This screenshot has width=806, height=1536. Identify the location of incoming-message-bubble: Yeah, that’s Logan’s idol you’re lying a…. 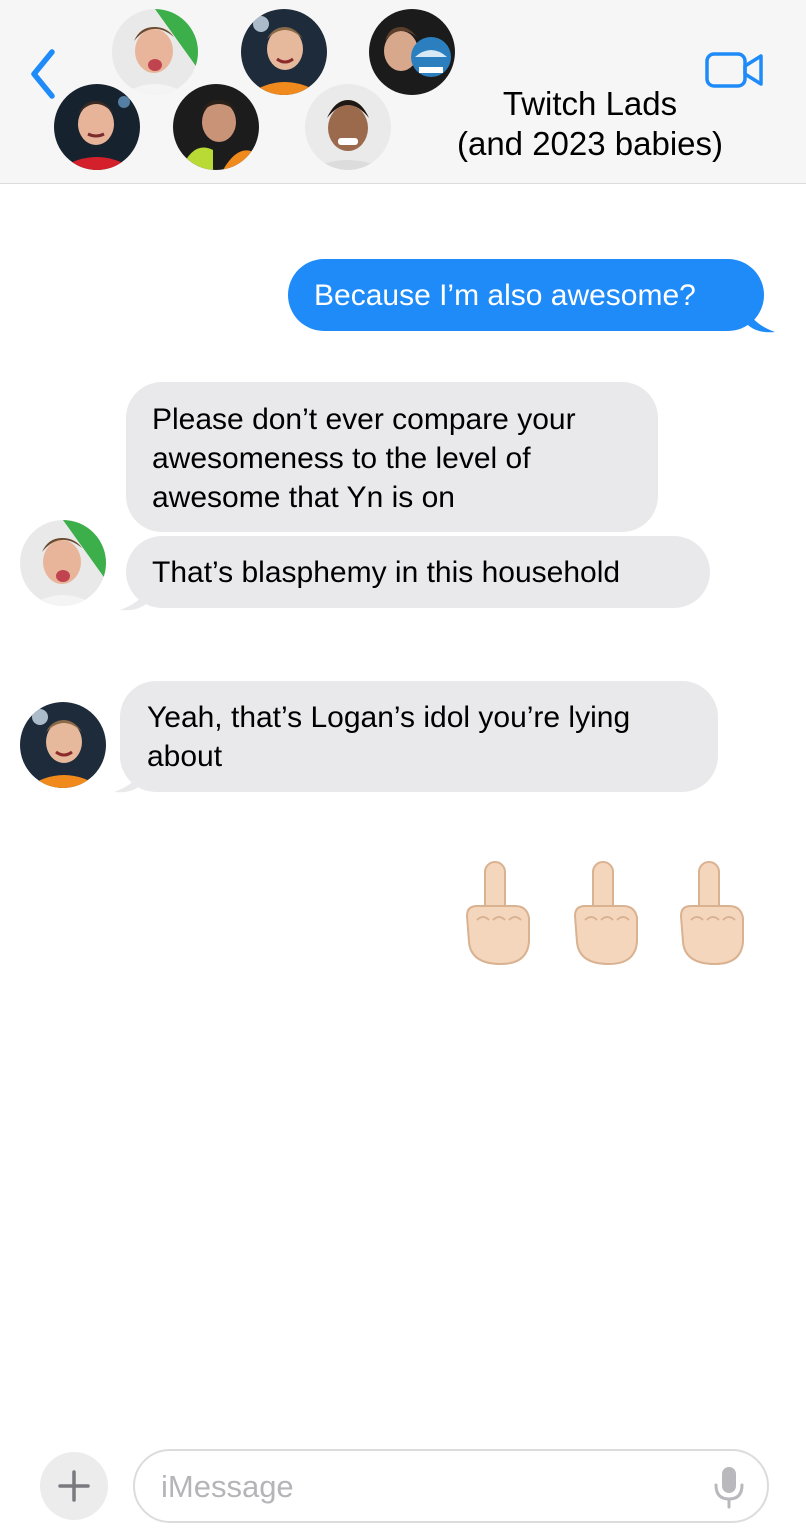
(419, 736).